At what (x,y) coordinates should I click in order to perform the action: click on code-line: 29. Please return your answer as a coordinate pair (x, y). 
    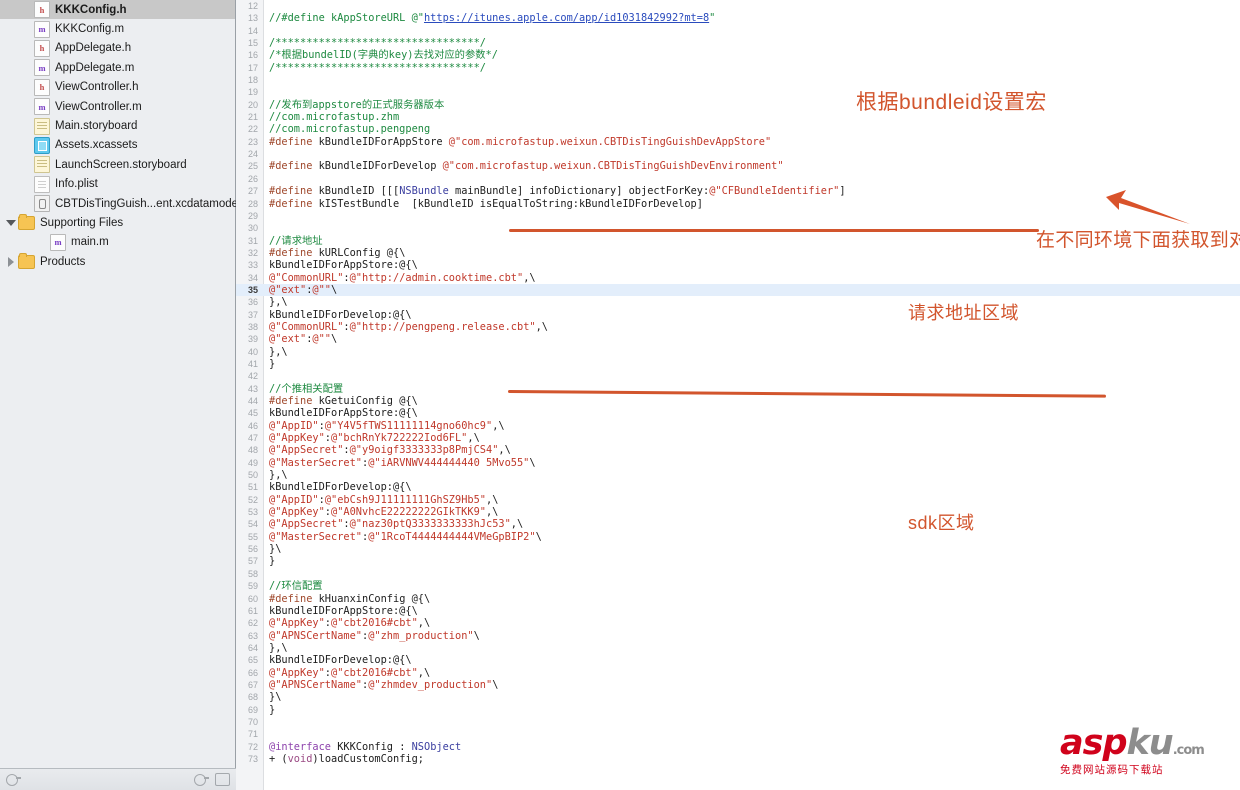
    Looking at the image, I should click on (738, 216).